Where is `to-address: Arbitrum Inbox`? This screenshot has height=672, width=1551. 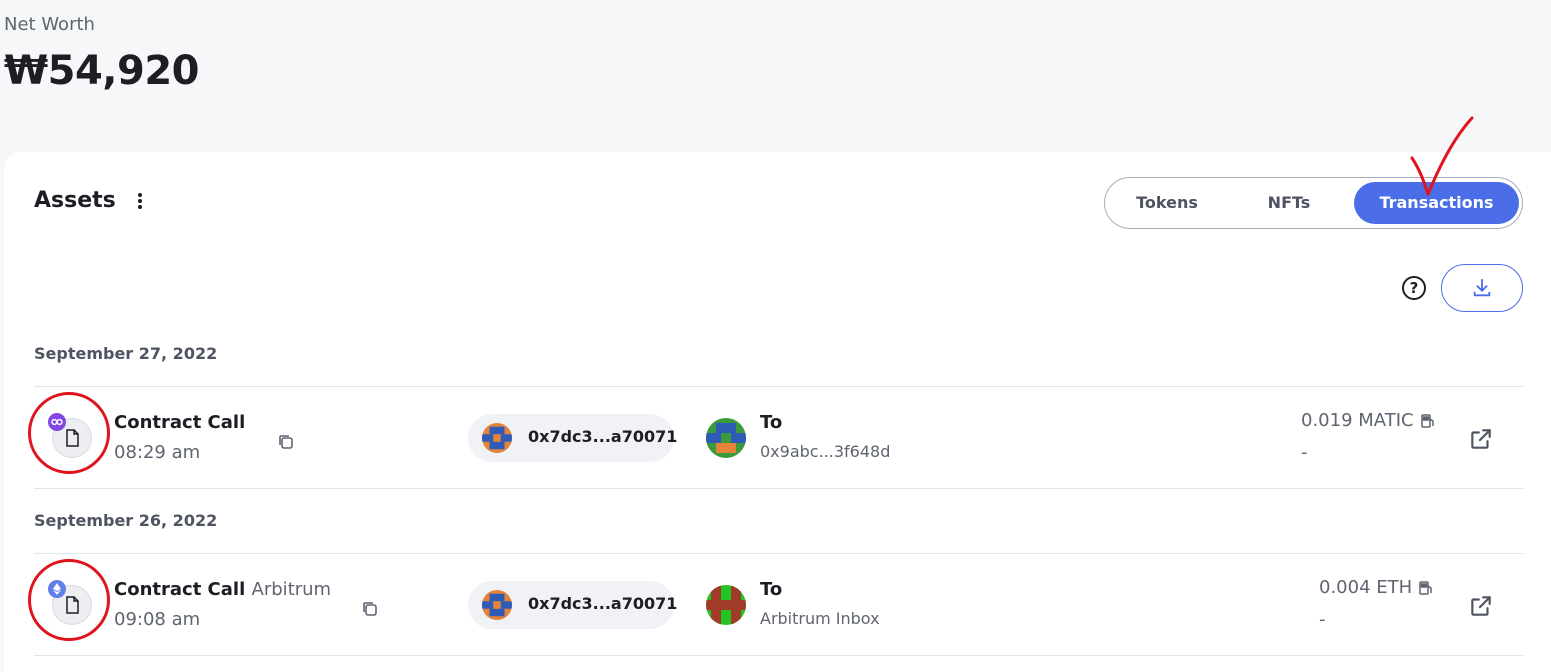
to-address: Arbitrum Inbox is located at coordinates (820, 618).